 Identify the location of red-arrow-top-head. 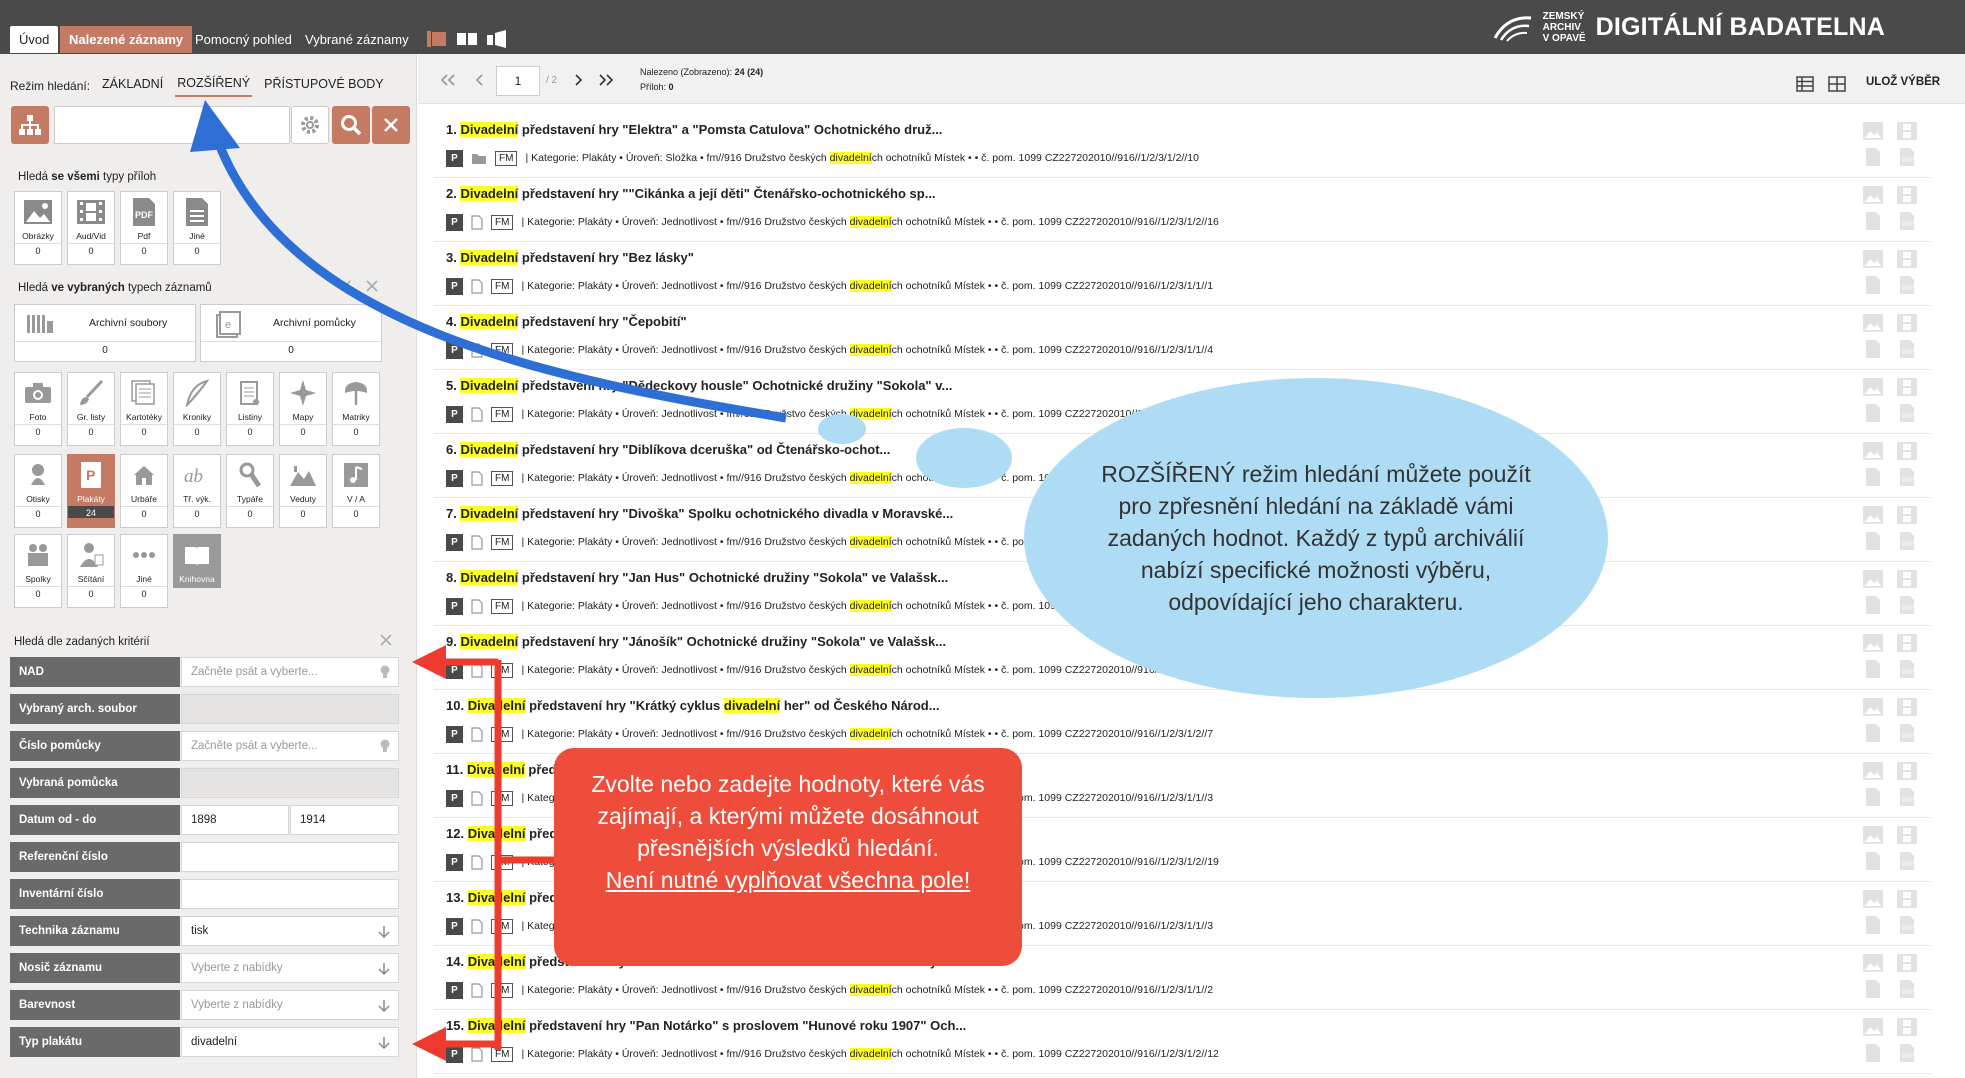
(429, 662).